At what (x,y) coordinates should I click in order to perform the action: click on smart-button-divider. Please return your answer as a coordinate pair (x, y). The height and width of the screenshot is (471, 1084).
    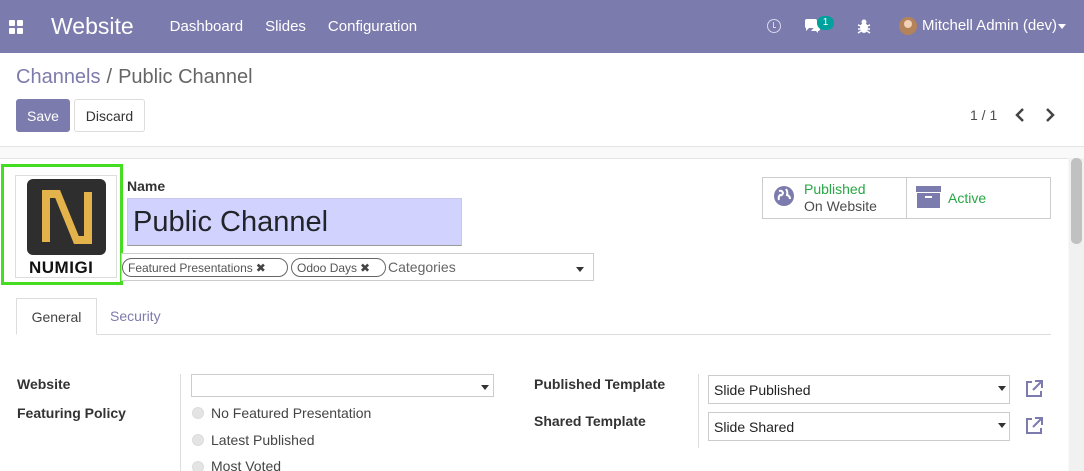
    Looking at the image, I should click on (906, 198).